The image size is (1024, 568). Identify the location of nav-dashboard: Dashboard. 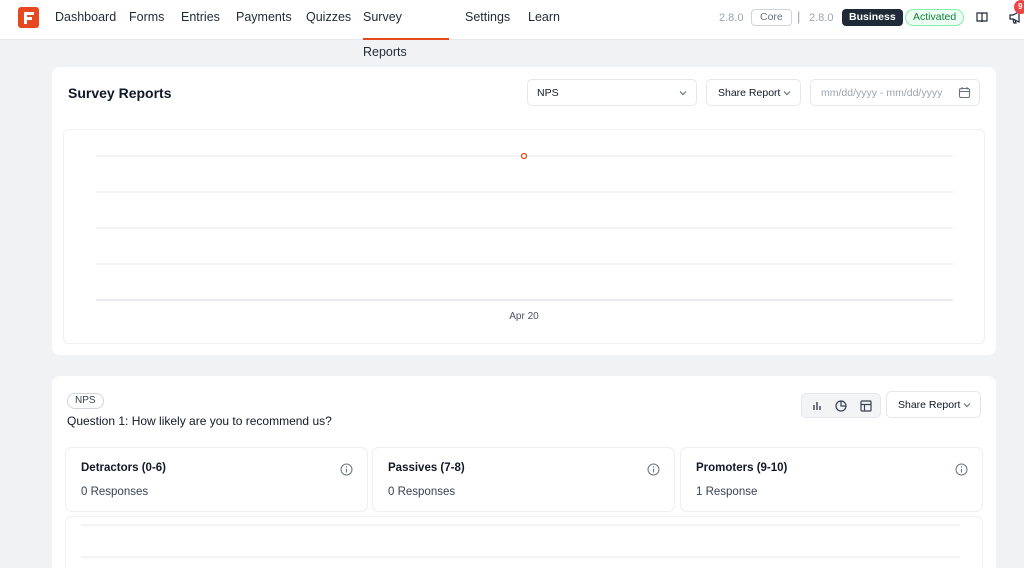
(85, 20).